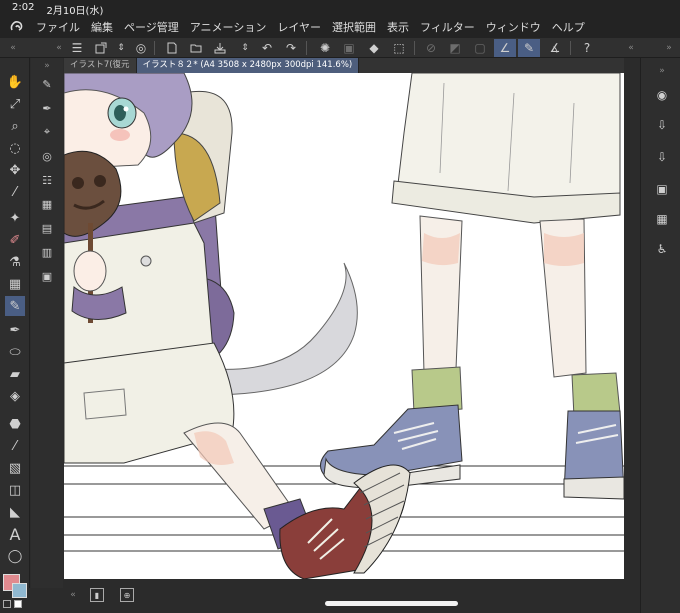 The height and width of the screenshot is (613, 680). What do you see at coordinates (77, 48) in the screenshot?
I see `menu-icon: ☰` at bounding box center [77, 48].